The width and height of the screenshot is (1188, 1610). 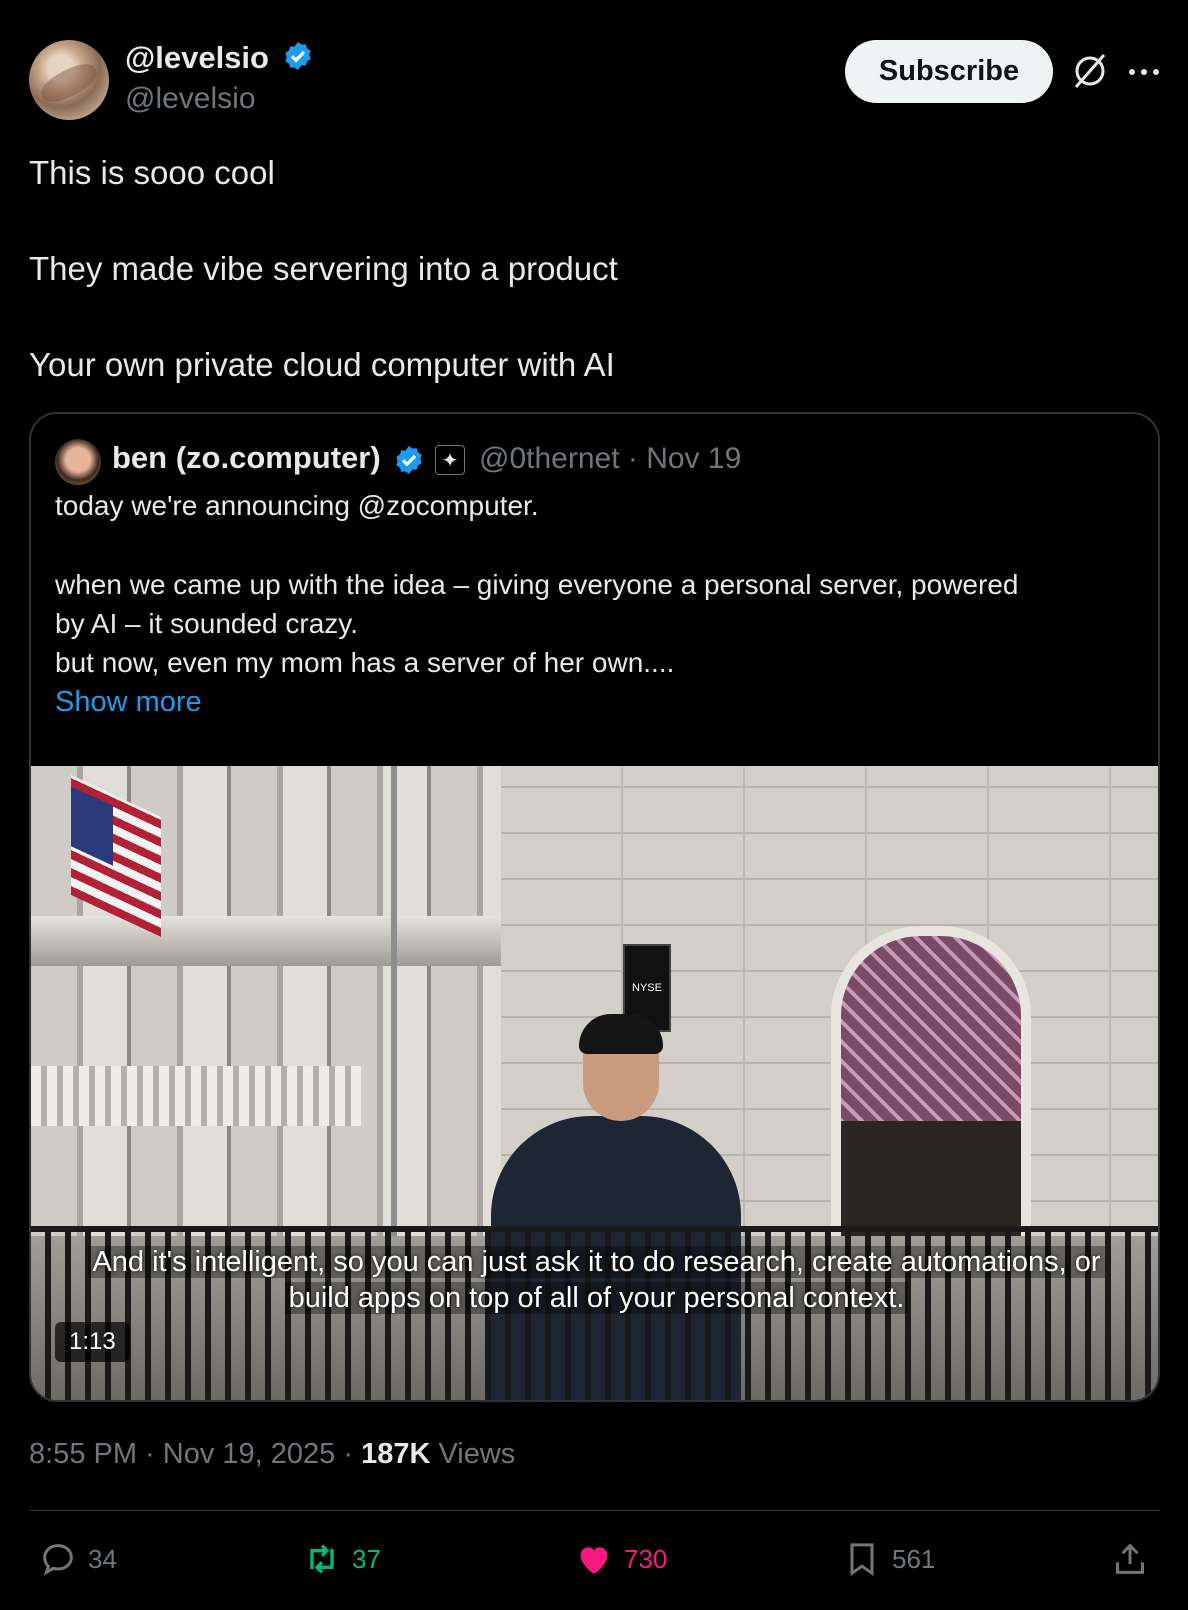 I want to click on video-scene-balcony, so click(x=196, y=1096).